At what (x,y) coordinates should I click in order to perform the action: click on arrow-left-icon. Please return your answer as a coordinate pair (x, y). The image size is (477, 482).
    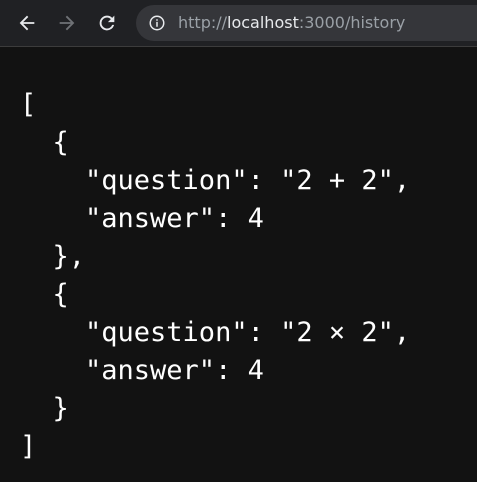
    Looking at the image, I should click on (27, 23).